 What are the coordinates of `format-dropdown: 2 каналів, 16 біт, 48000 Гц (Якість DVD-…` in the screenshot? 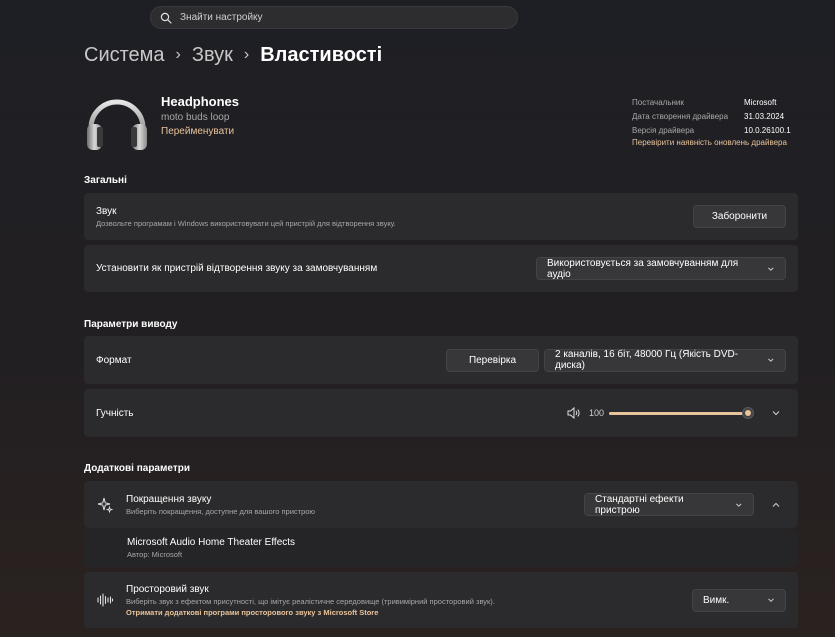 It's located at (665, 360).